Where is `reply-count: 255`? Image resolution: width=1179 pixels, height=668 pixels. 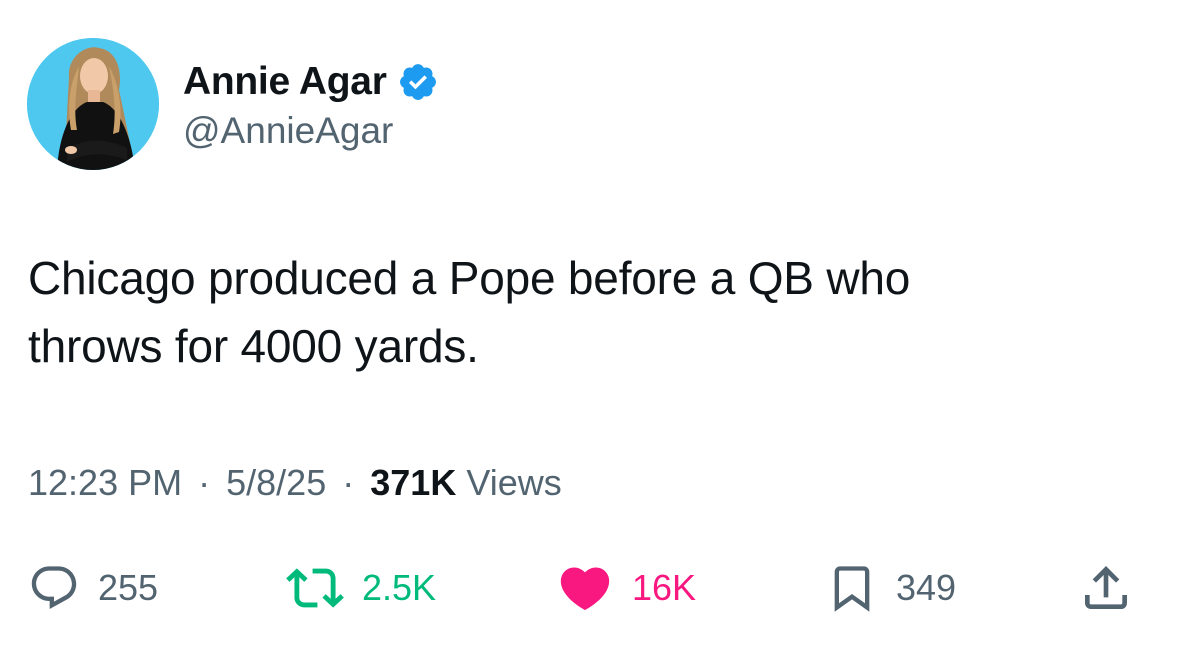
reply-count: 255 is located at coordinates (128, 587).